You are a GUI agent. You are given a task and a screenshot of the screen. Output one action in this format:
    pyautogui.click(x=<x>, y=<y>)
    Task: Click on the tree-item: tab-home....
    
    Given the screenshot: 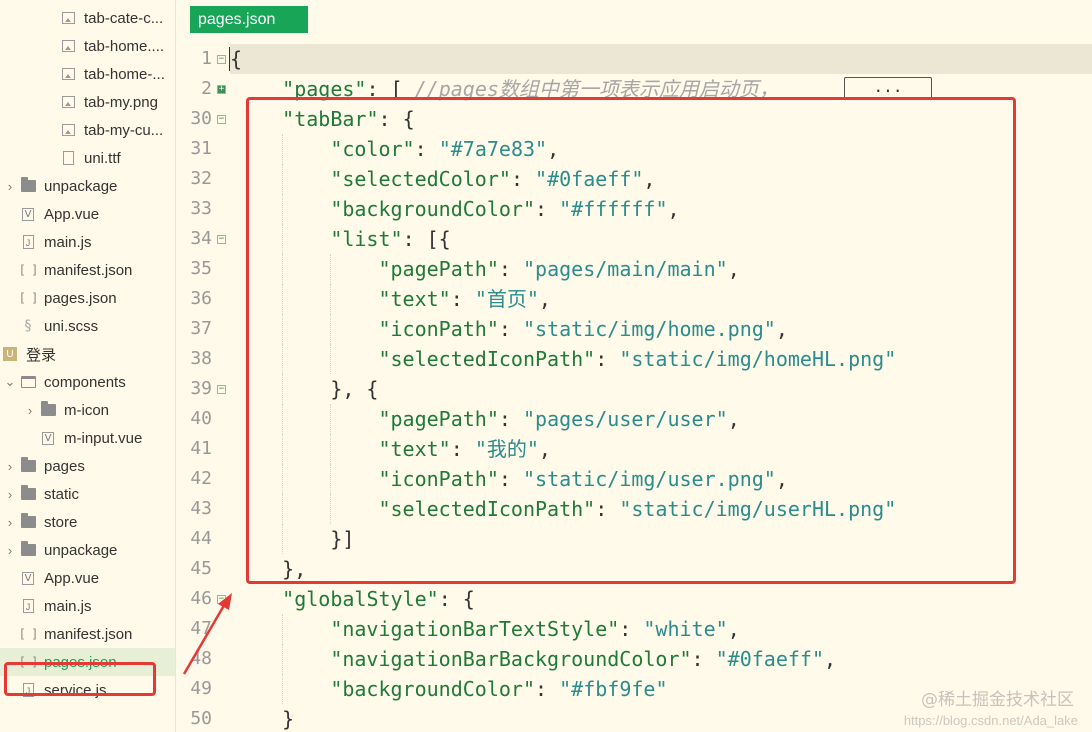 What is the action you would take?
    pyautogui.click(x=87, y=46)
    